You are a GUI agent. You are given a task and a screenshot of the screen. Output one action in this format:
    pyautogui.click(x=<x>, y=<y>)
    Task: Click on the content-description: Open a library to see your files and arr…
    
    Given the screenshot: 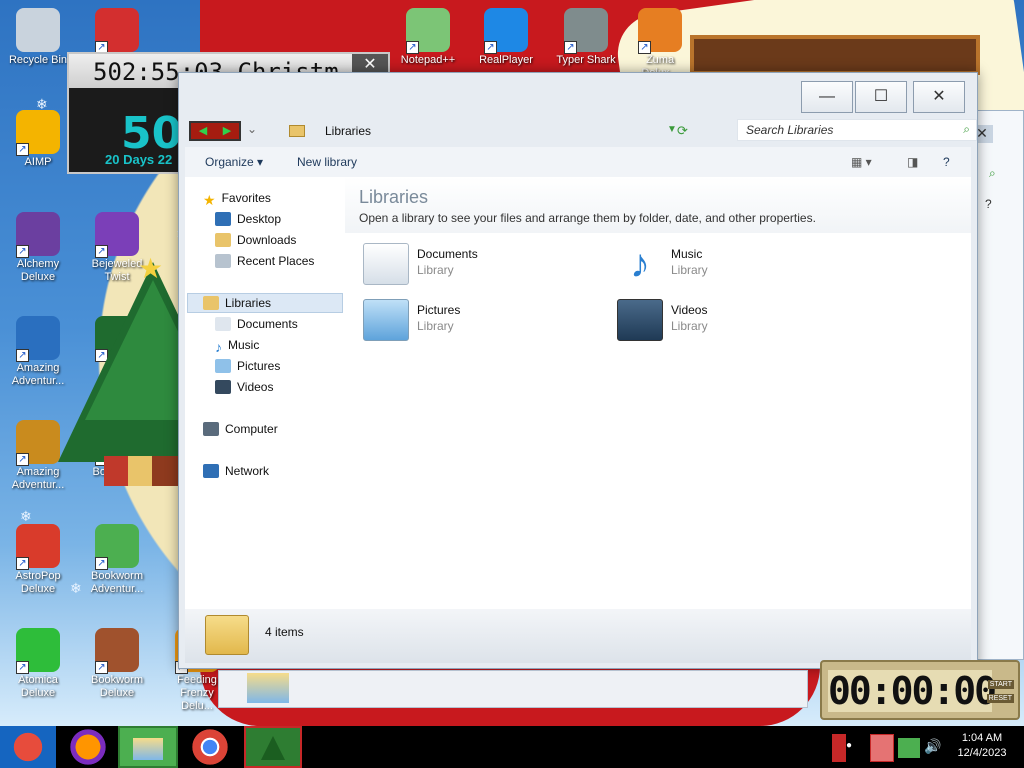 What is the action you would take?
    pyautogui.click(x=587, y=218)
    